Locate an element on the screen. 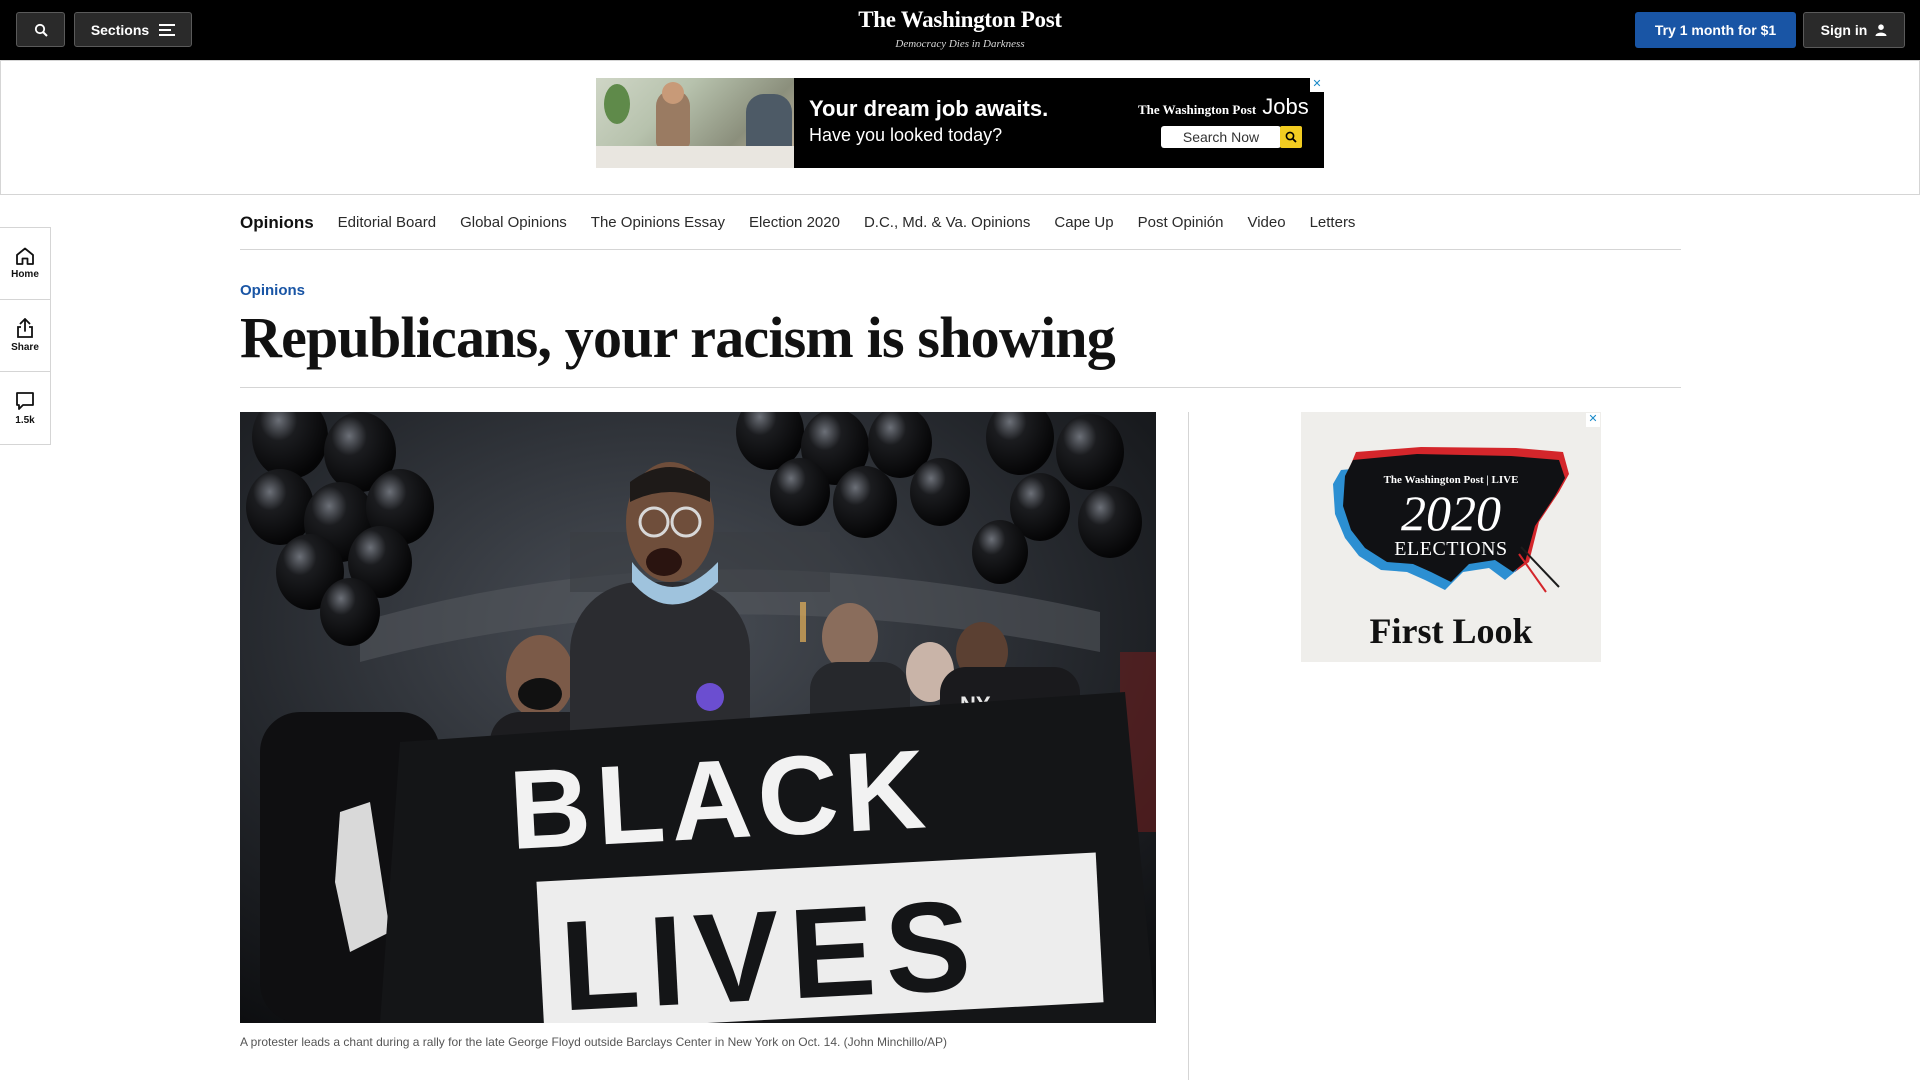 This screenshot has height=1080, width=1920. brand-name: The Washington Post is located at coordinates (960, 19).